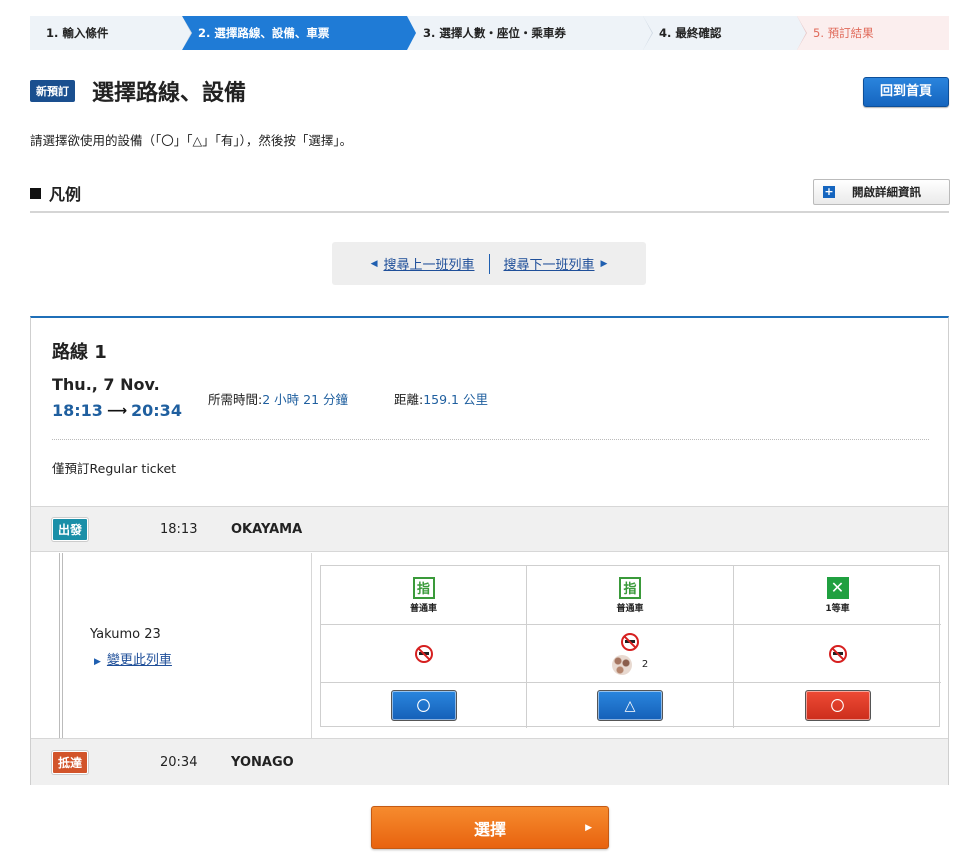 This screenshot has height=868, width=973. What do you see at coordinates (374, 263) in the screenshot?
I see `triangle-left-icon: ◀` at bounding box center [374, 263].